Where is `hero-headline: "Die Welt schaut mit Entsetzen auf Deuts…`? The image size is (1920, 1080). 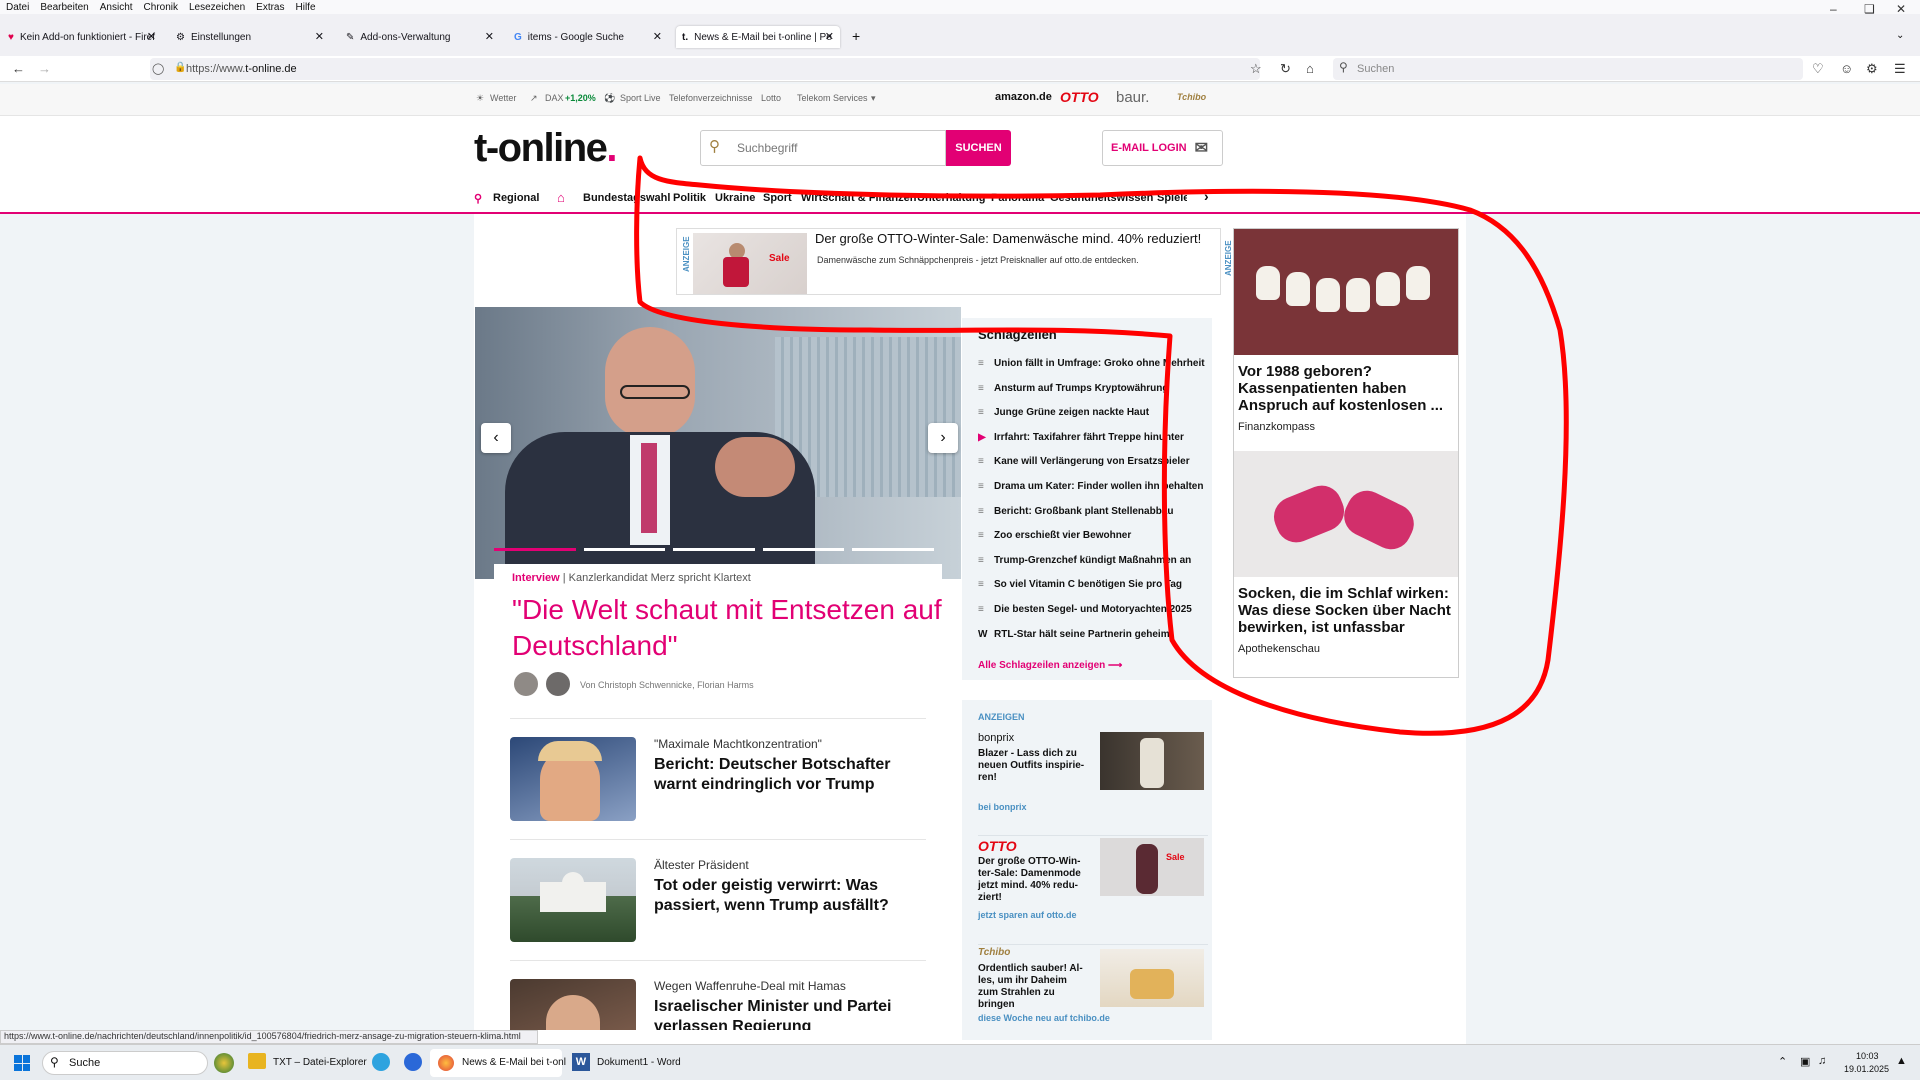 hero-headline: "Die Welt schaut mit Entsetzen auf Deuts… is located at coordinates (727, 628).